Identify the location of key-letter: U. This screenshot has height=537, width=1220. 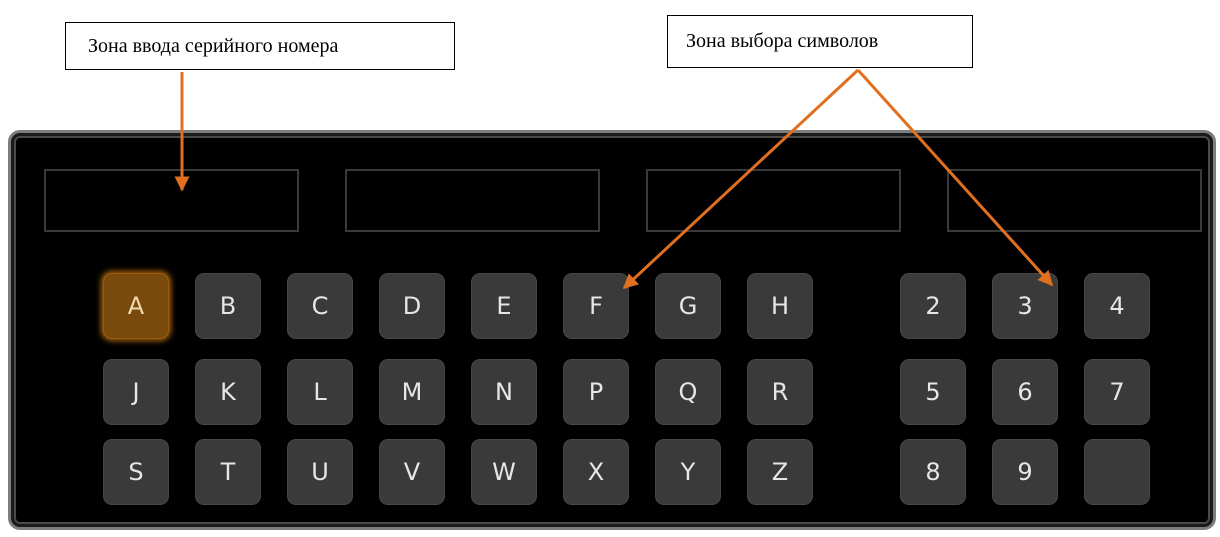
(320, 472).